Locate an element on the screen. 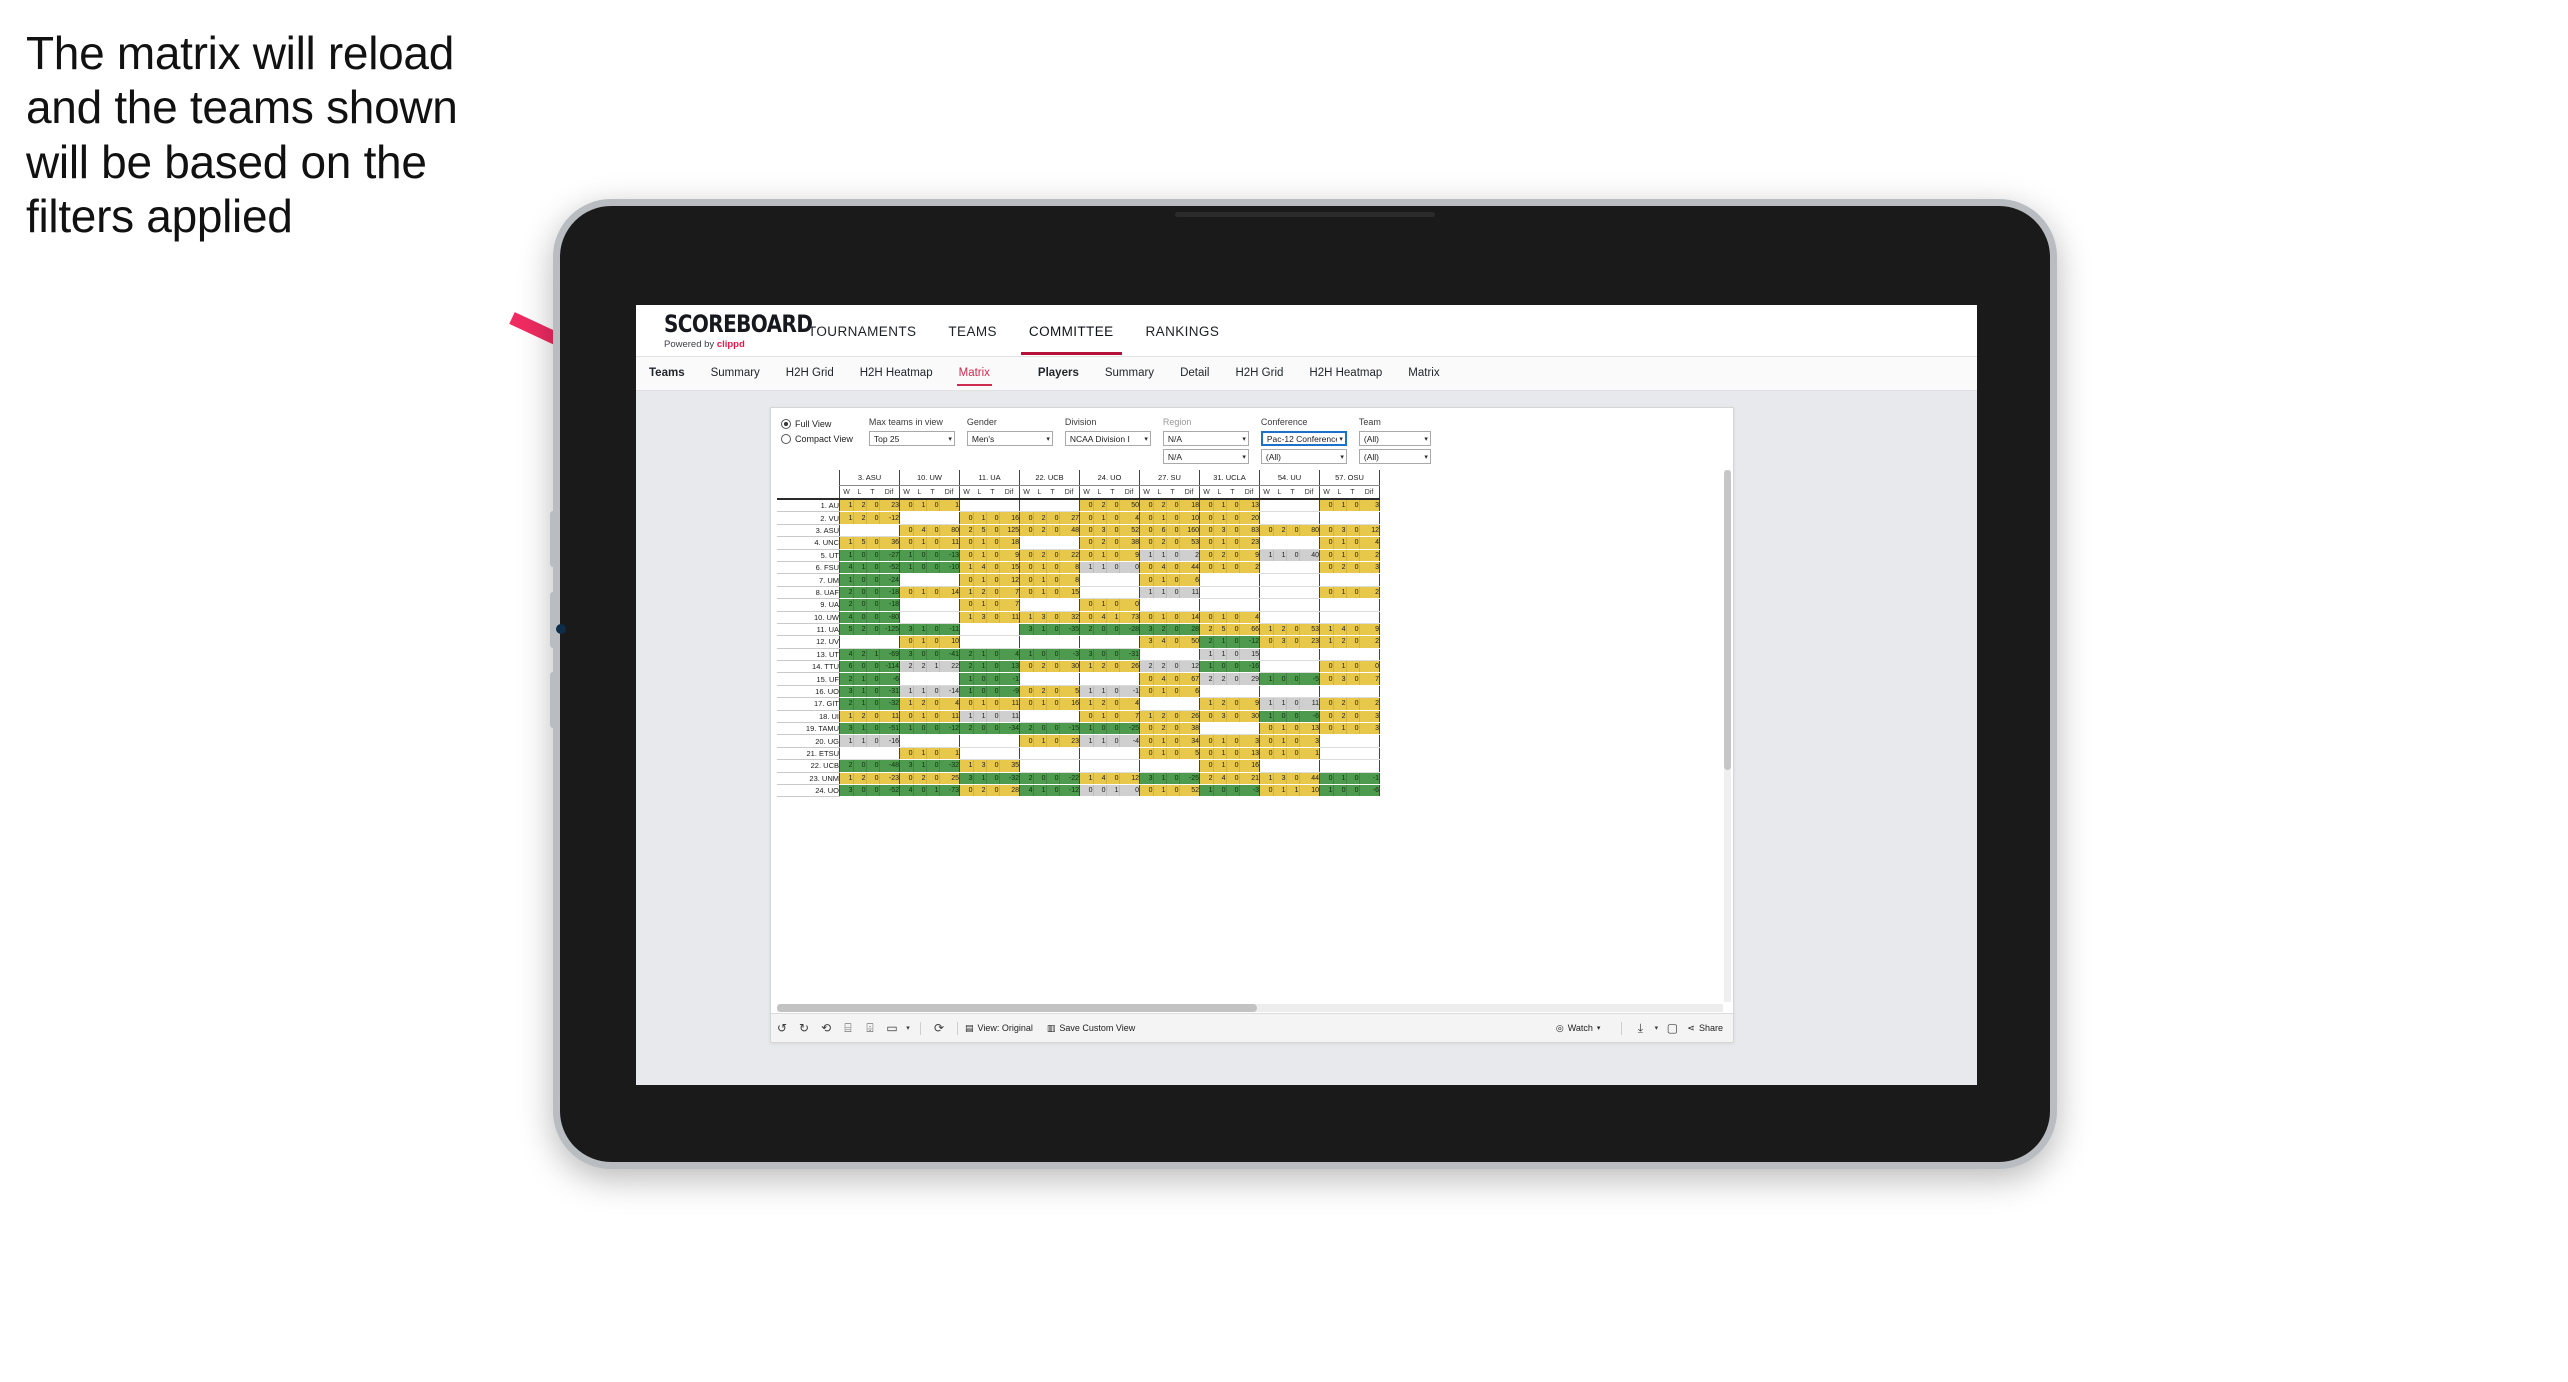 The image size is (2568, 1382). matrix-cell: -13 is located at coordinates (949, 555).